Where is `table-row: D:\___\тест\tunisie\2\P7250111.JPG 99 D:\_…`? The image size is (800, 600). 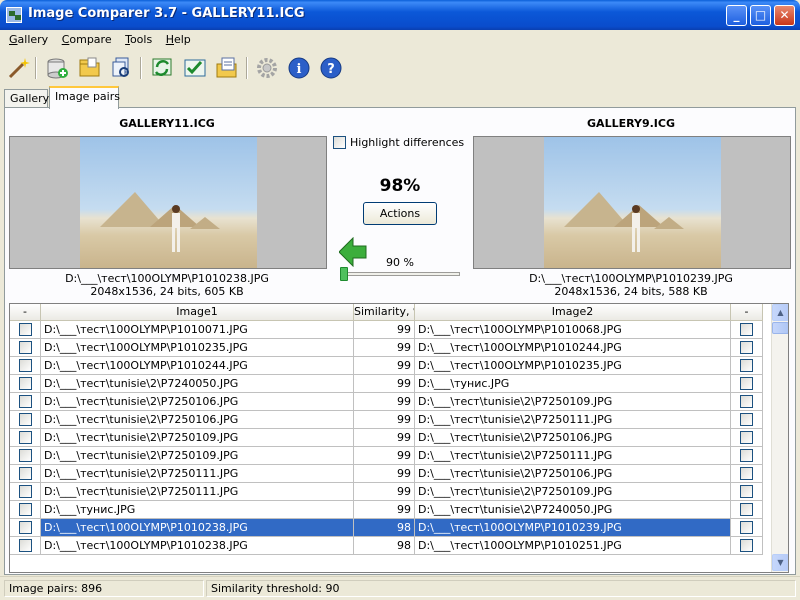
table-row: D:\___\тест\tunisie\2\P7250111.JPG 99 D:\_… is located at coordinates (391, 492).